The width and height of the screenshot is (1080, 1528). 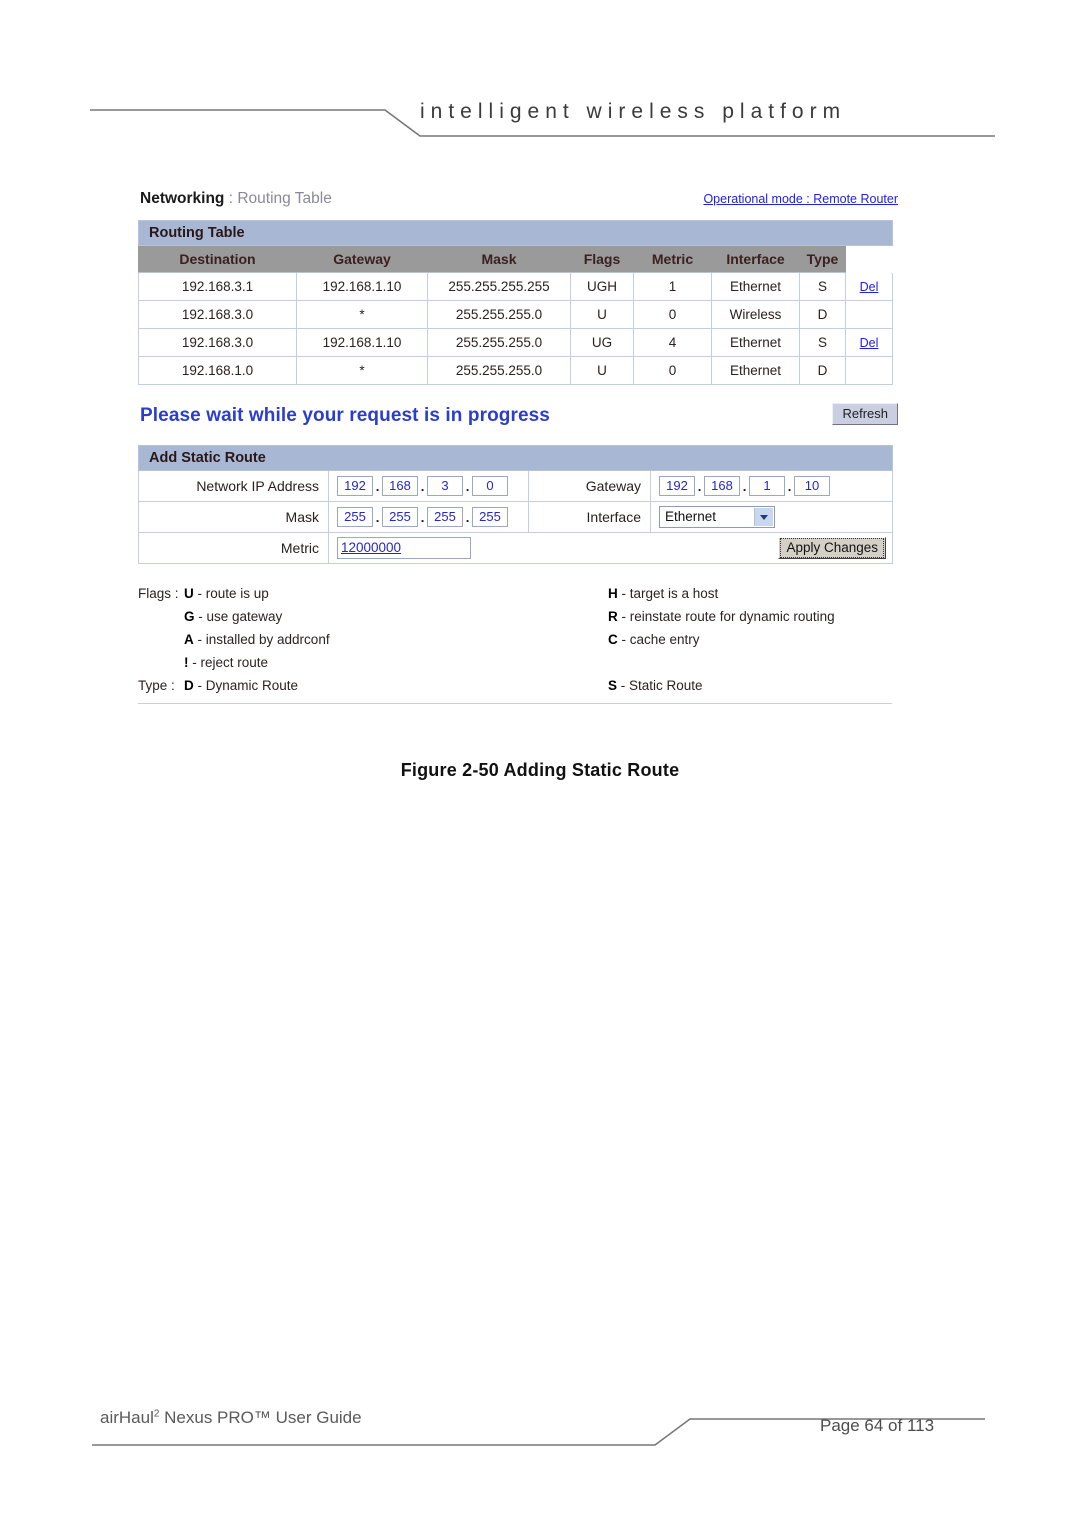 I want to click on legend-flag-g-code: G, so click(x=189, y=616).